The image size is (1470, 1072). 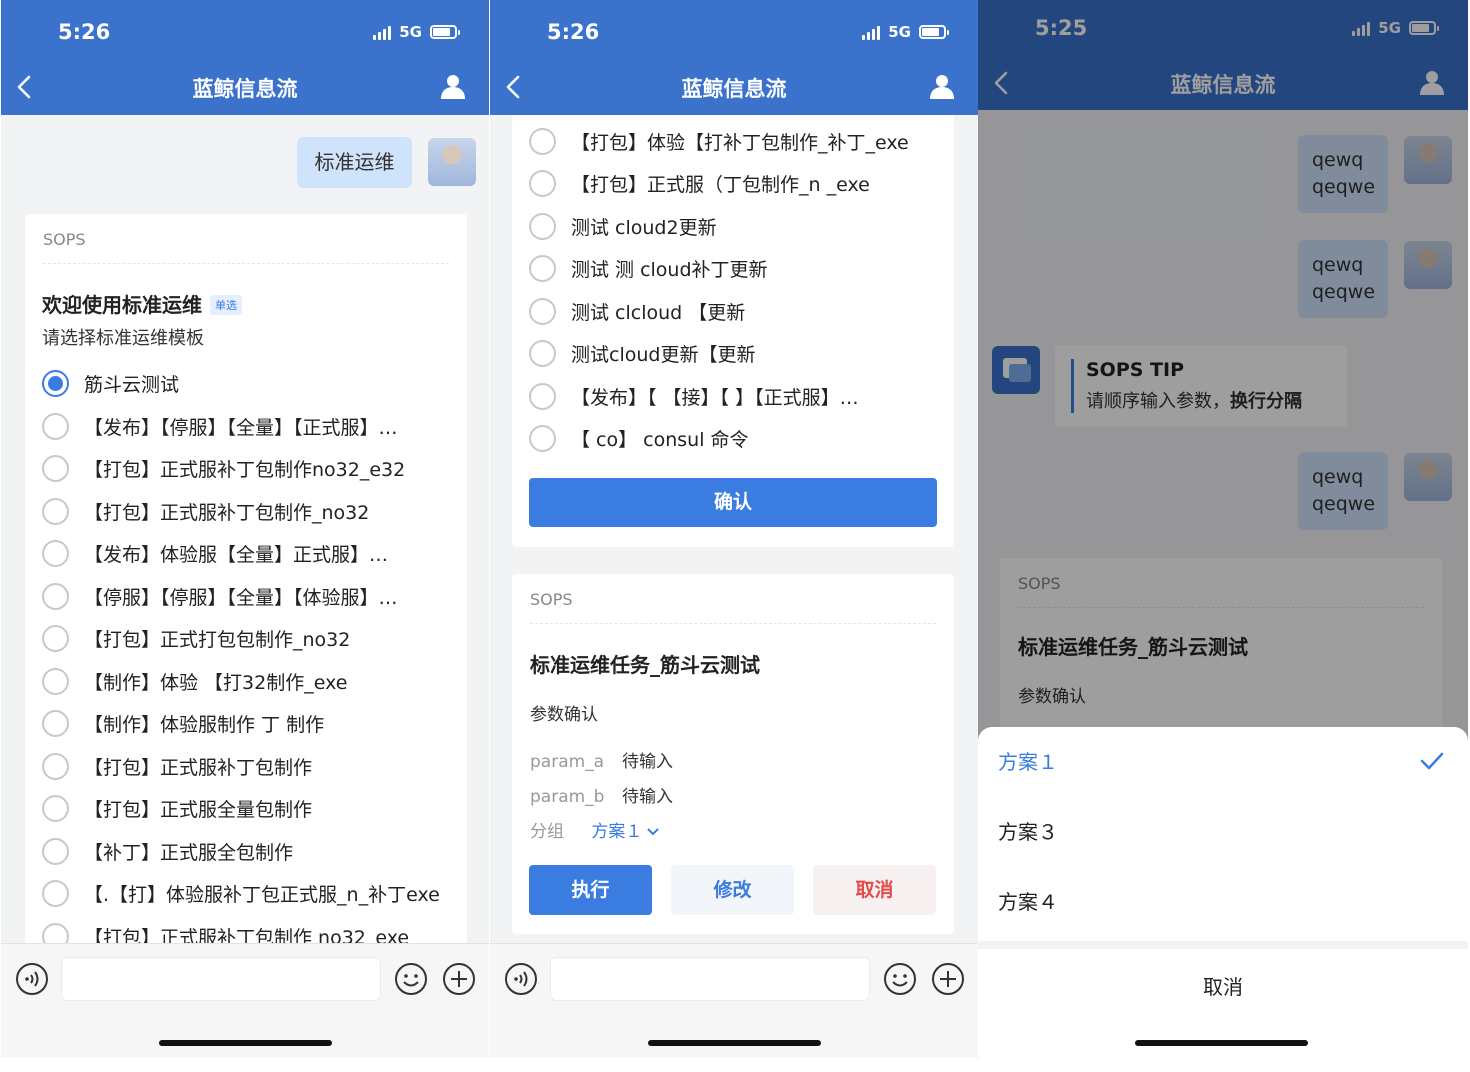 What do you see at coordinates (564, 715) in the screenshot?
I see `param-section-title: 参数确认` at bounding box center [564, 715].